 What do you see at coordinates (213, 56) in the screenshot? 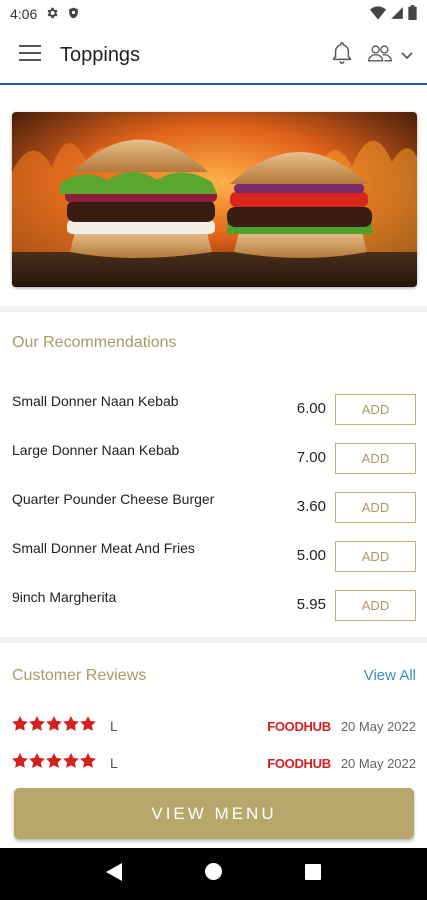
I see `app-bar: Toppings` at bounding box center [213, 56].